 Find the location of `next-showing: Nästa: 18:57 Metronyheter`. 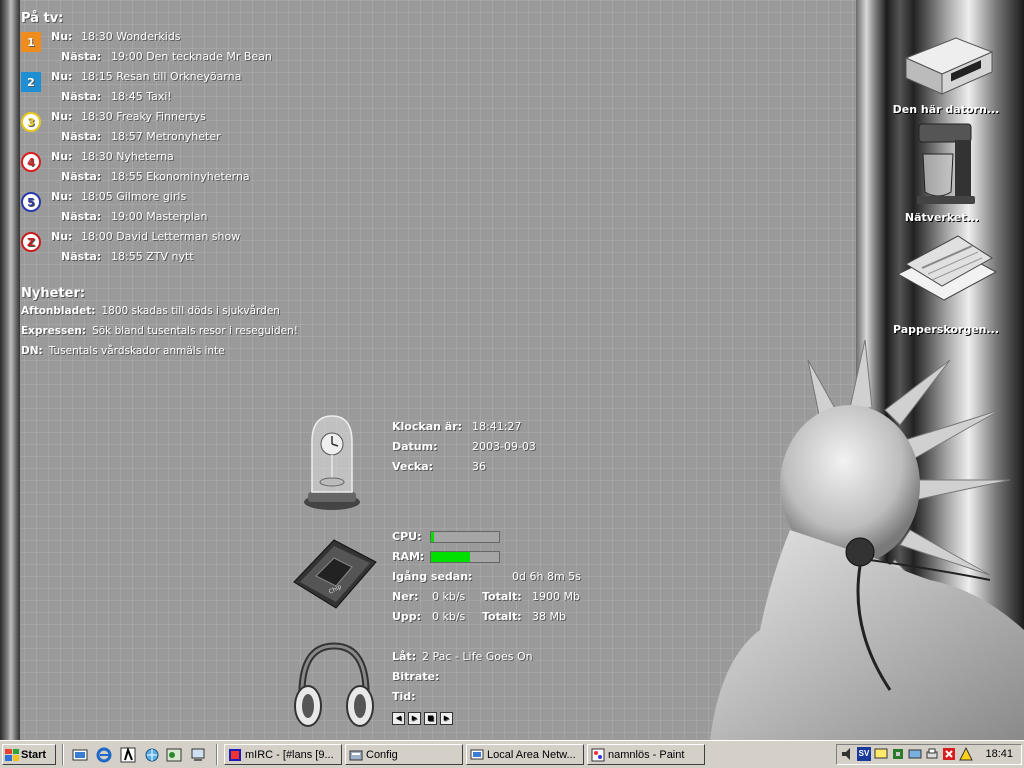

next-showing: Nästa: 18:57 Metronyheter is located at coordinates (141, 136).